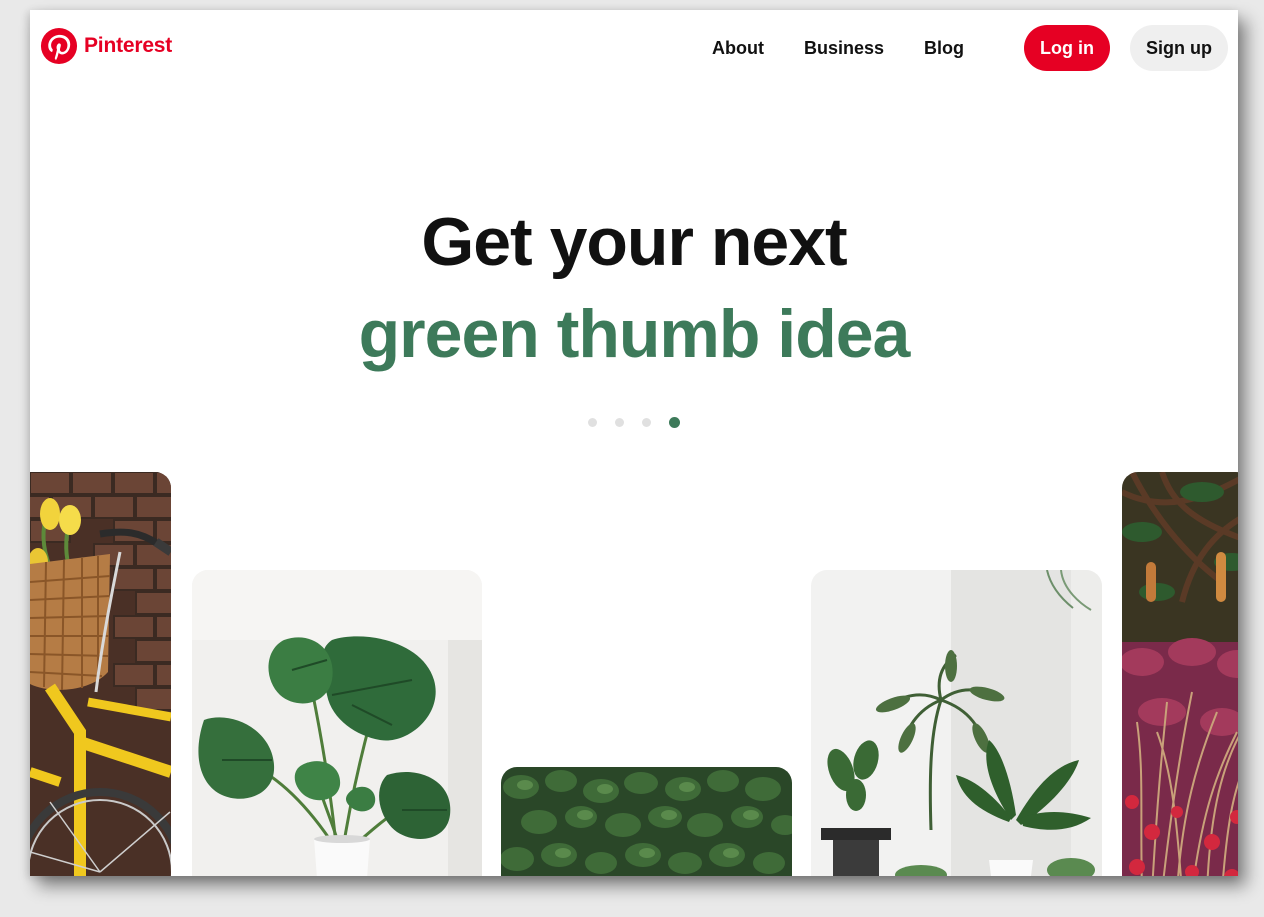  I want to click on top-nav: About Business Blog Log in Sign up, so click(970, 48).